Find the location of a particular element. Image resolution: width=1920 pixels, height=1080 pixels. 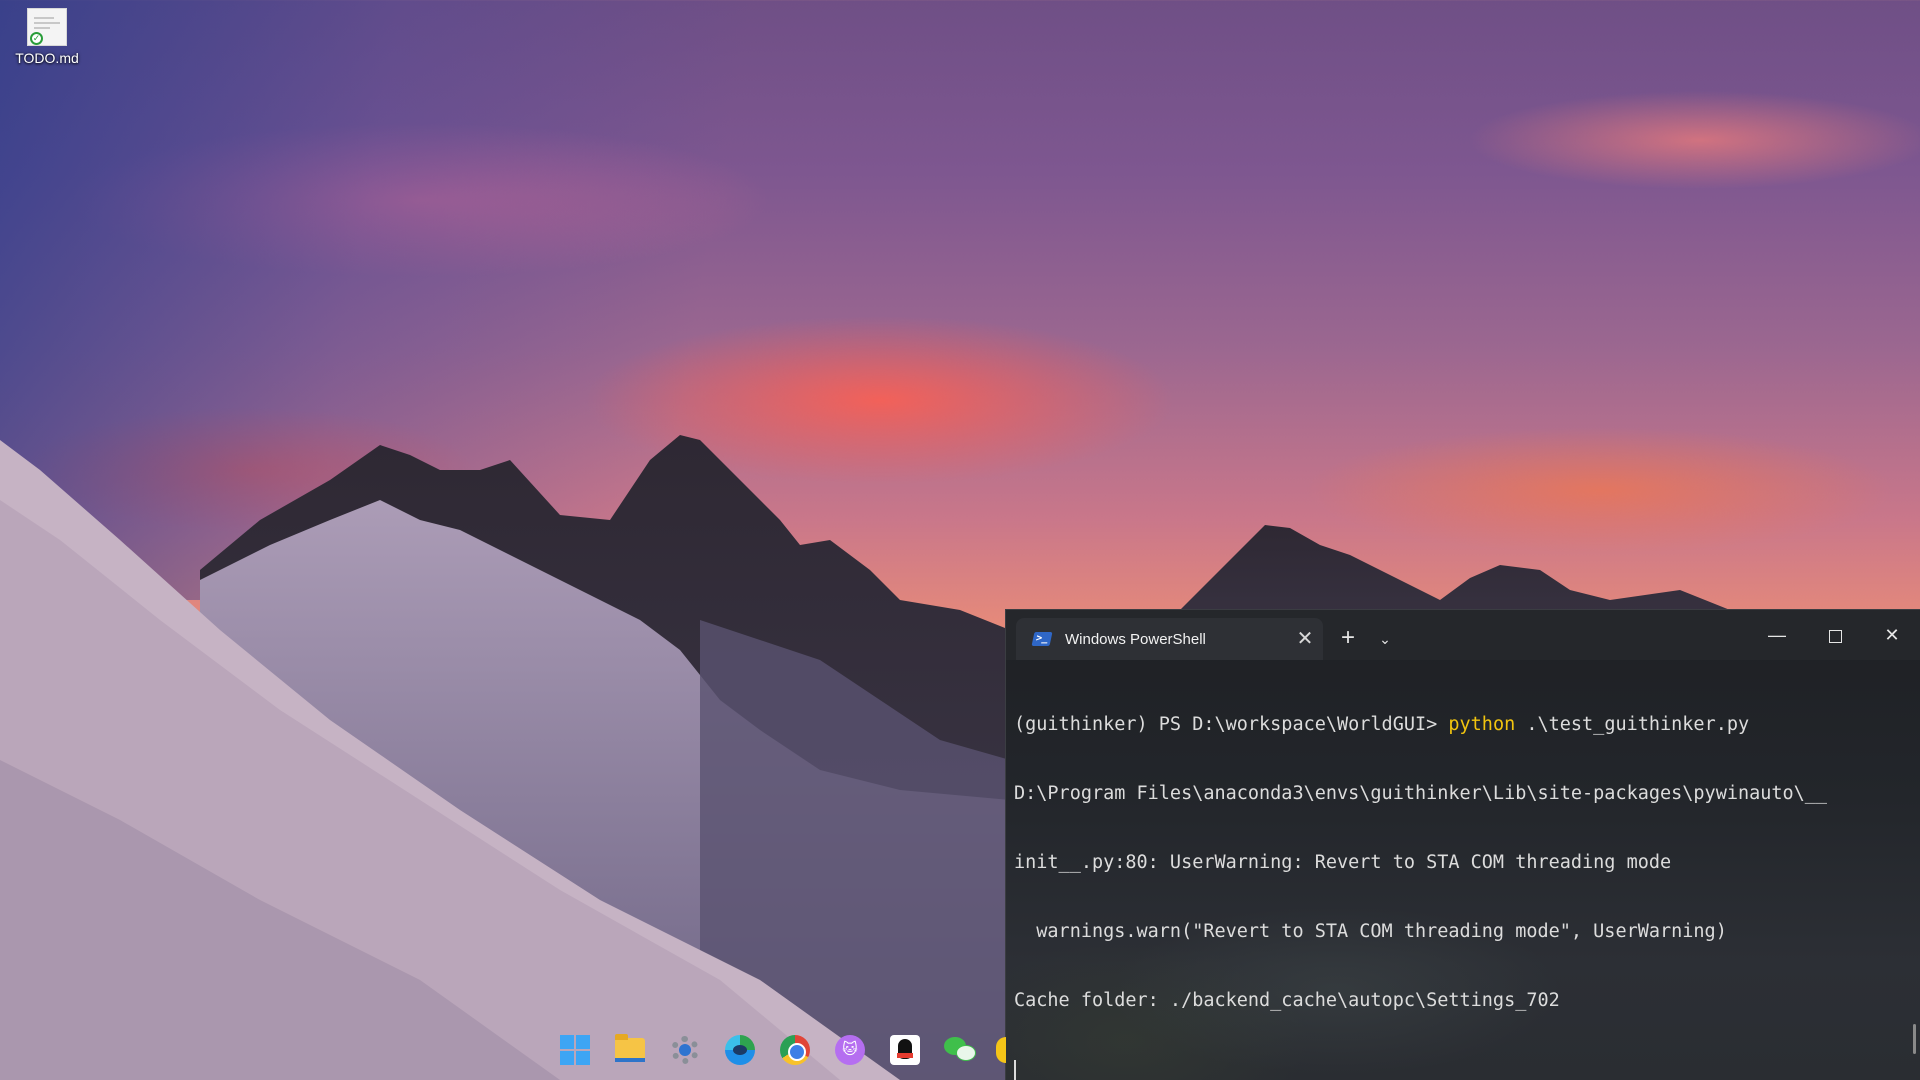

qq-penguin-icon is located at coordinates (905, 1050).